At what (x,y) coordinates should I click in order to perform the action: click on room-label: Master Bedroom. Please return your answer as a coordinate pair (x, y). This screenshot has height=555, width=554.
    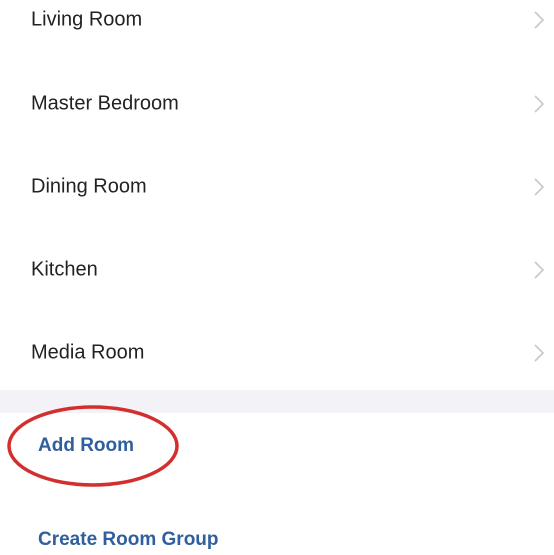
    Looking at the image, I should click on (105, 103).